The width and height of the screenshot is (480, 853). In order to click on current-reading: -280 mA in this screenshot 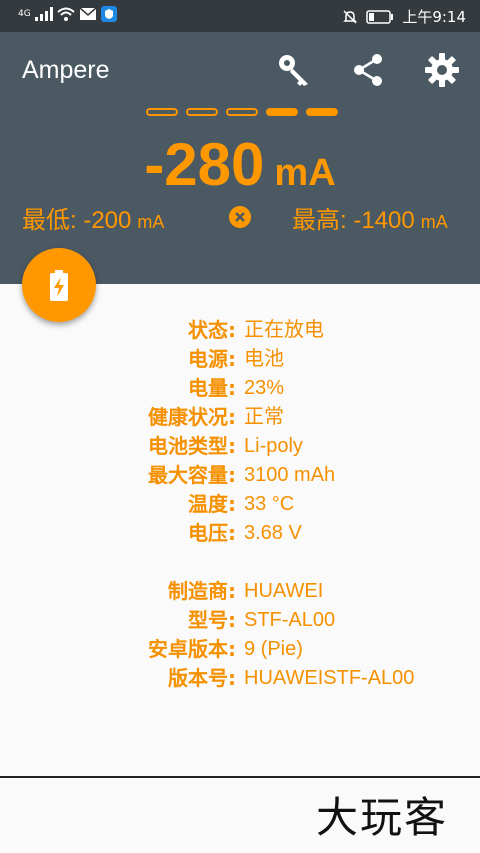, I will do `click(240, 164)`.